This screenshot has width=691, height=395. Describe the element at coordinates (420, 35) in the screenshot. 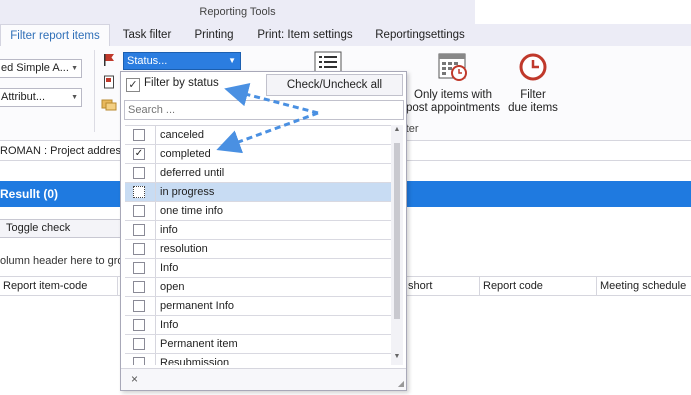

I see `tab-reportingsettings: Reportingsettings` at that location.